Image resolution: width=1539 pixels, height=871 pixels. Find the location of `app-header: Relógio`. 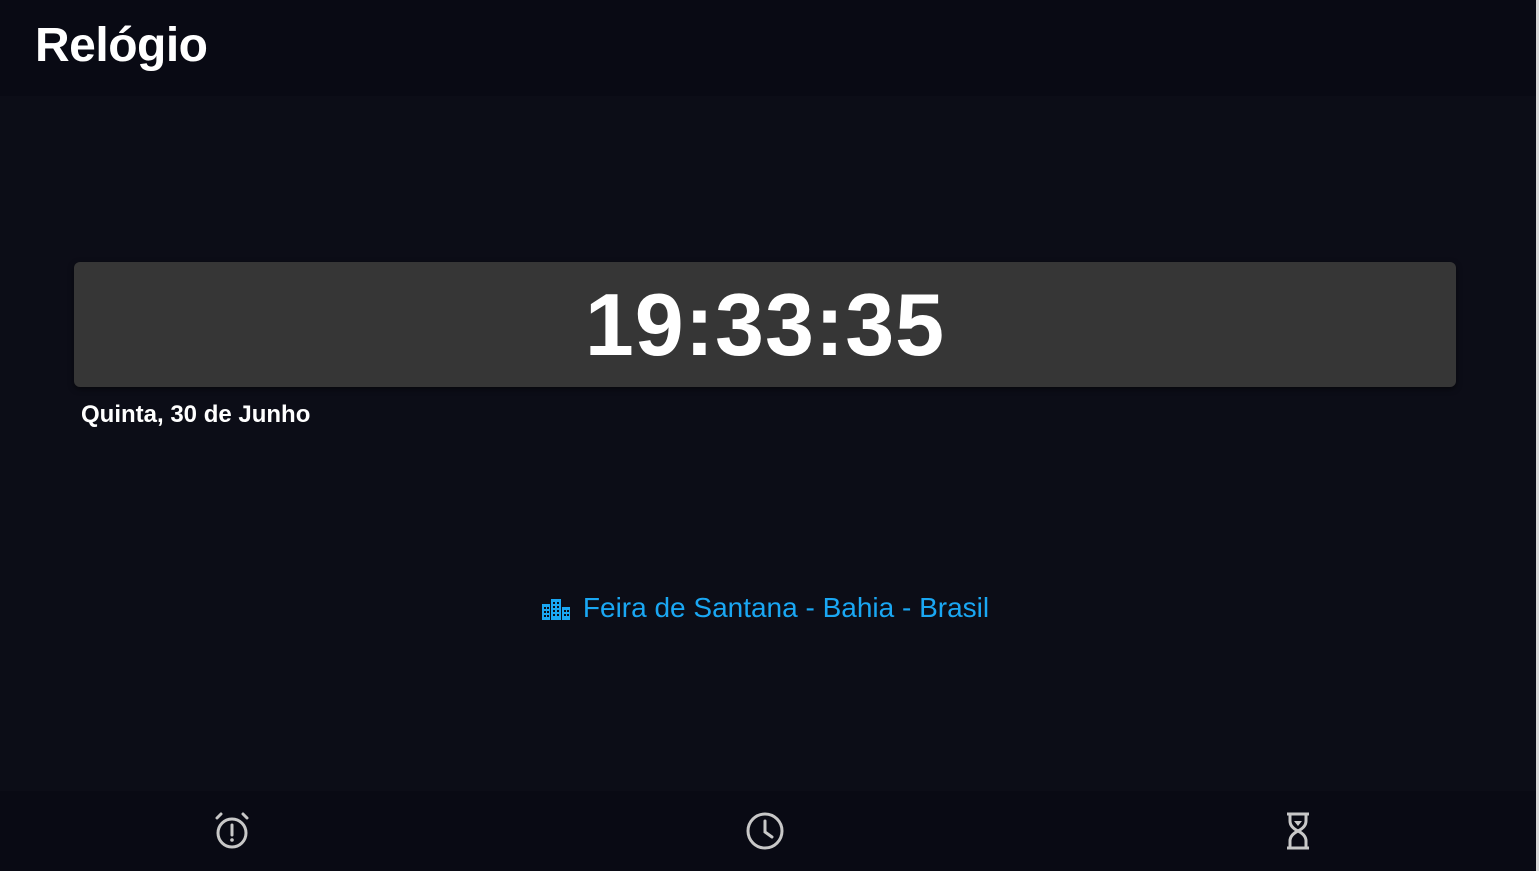

app-header: Relógio is located at coordinates (768, 48).